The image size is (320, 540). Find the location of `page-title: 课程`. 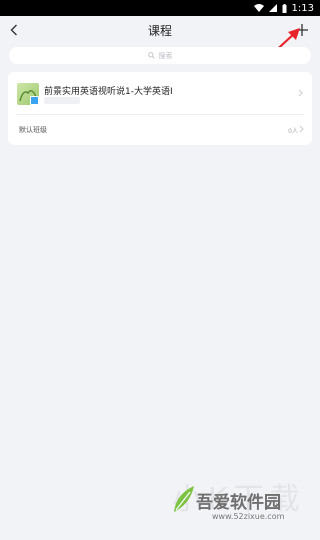

page-title: 课程 is located at coordinates (159, 31).